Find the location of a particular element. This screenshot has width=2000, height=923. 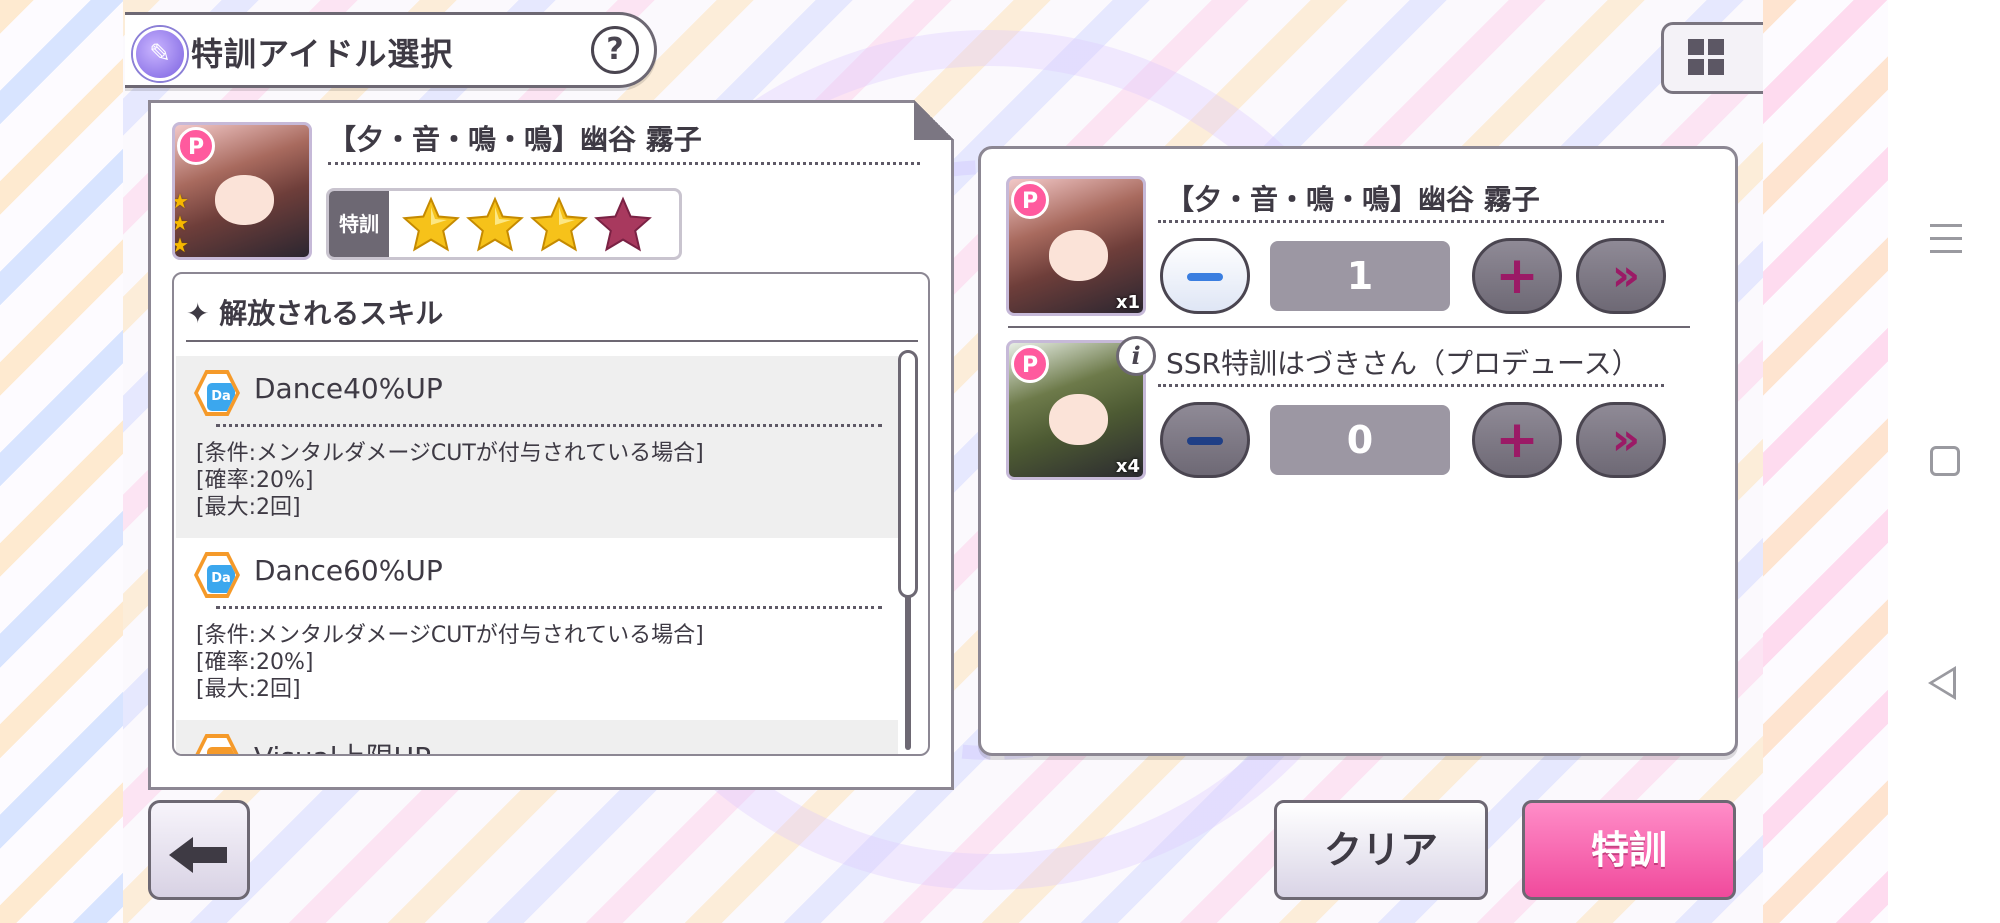

selected-card-name: 【夕・音・鳴・鳴】幽谷 霧子 is located at coordinates (515, 139).